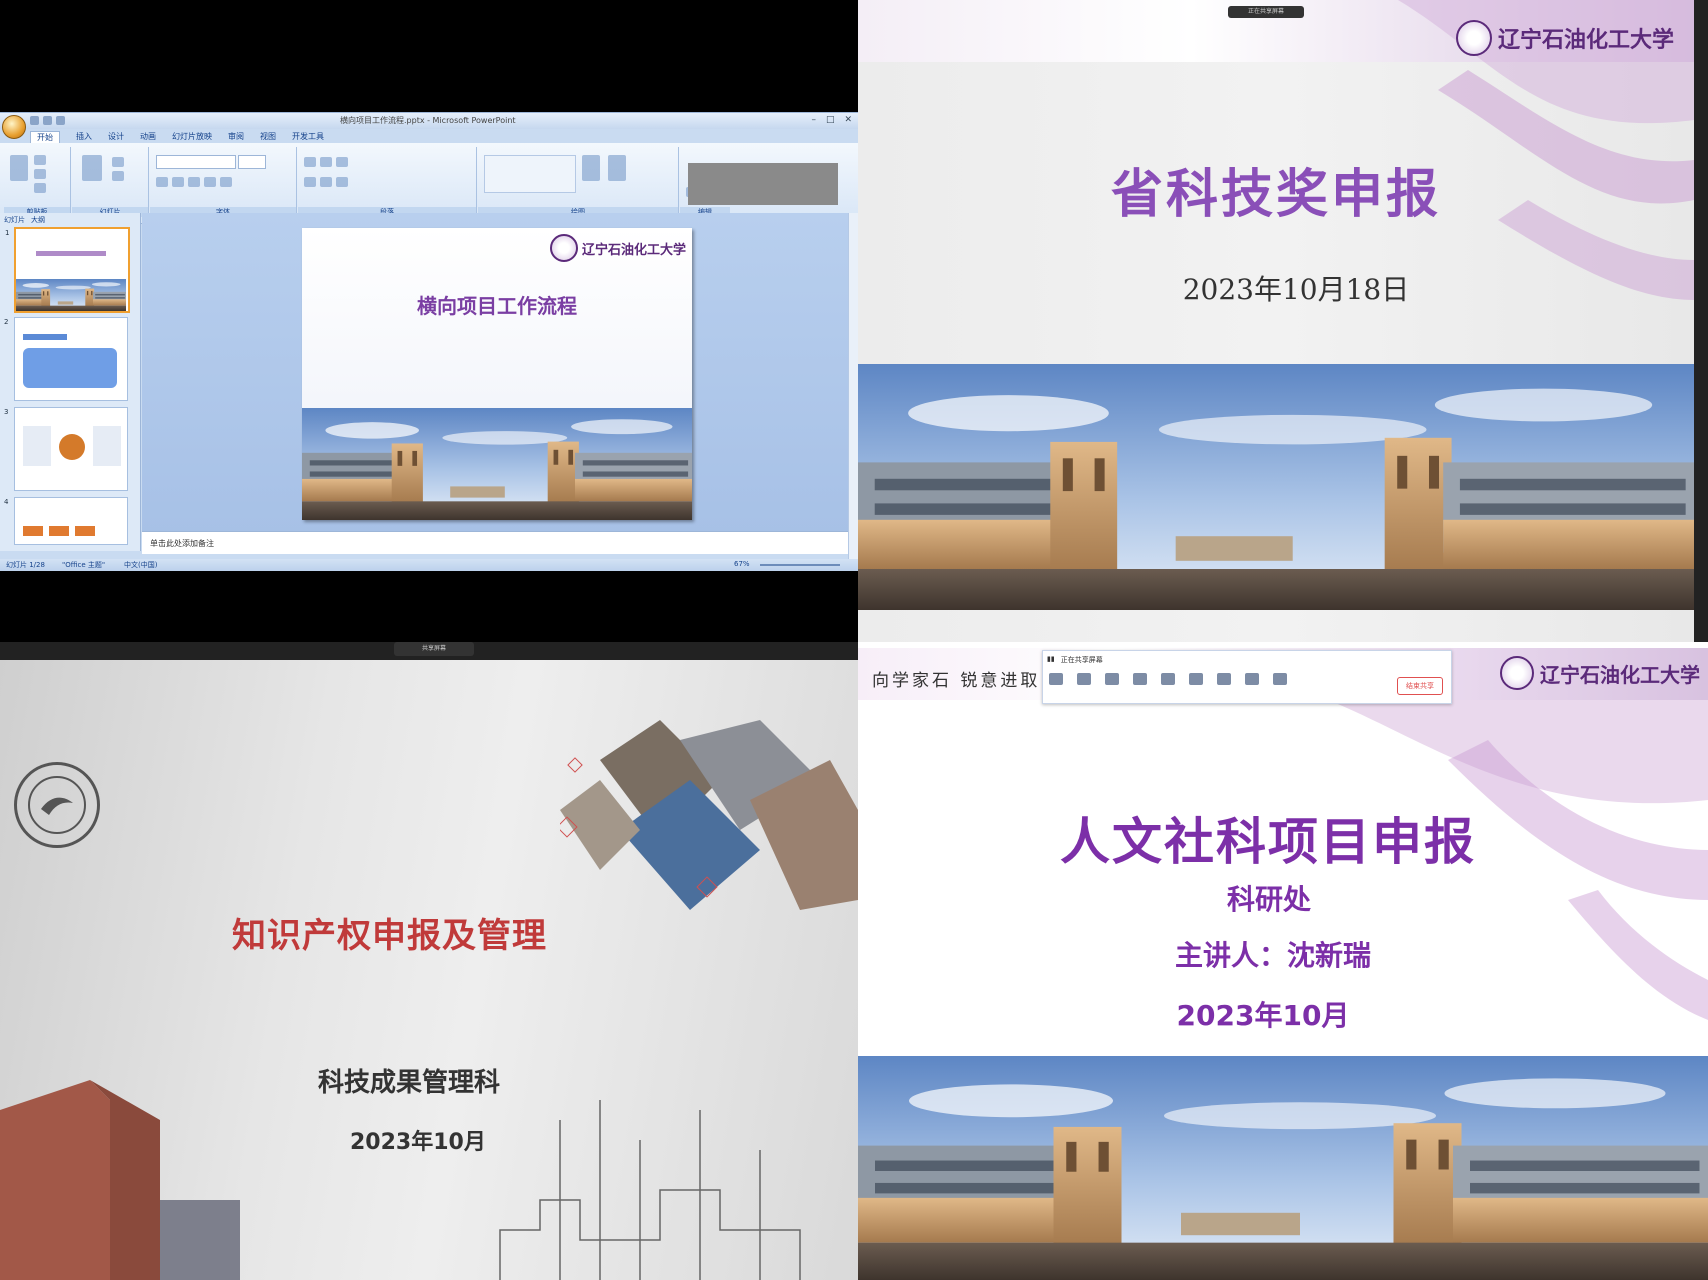  Describe the element at coordinates (853, 386) in the screenshot. I see `vertical-scrollbar` at that location.